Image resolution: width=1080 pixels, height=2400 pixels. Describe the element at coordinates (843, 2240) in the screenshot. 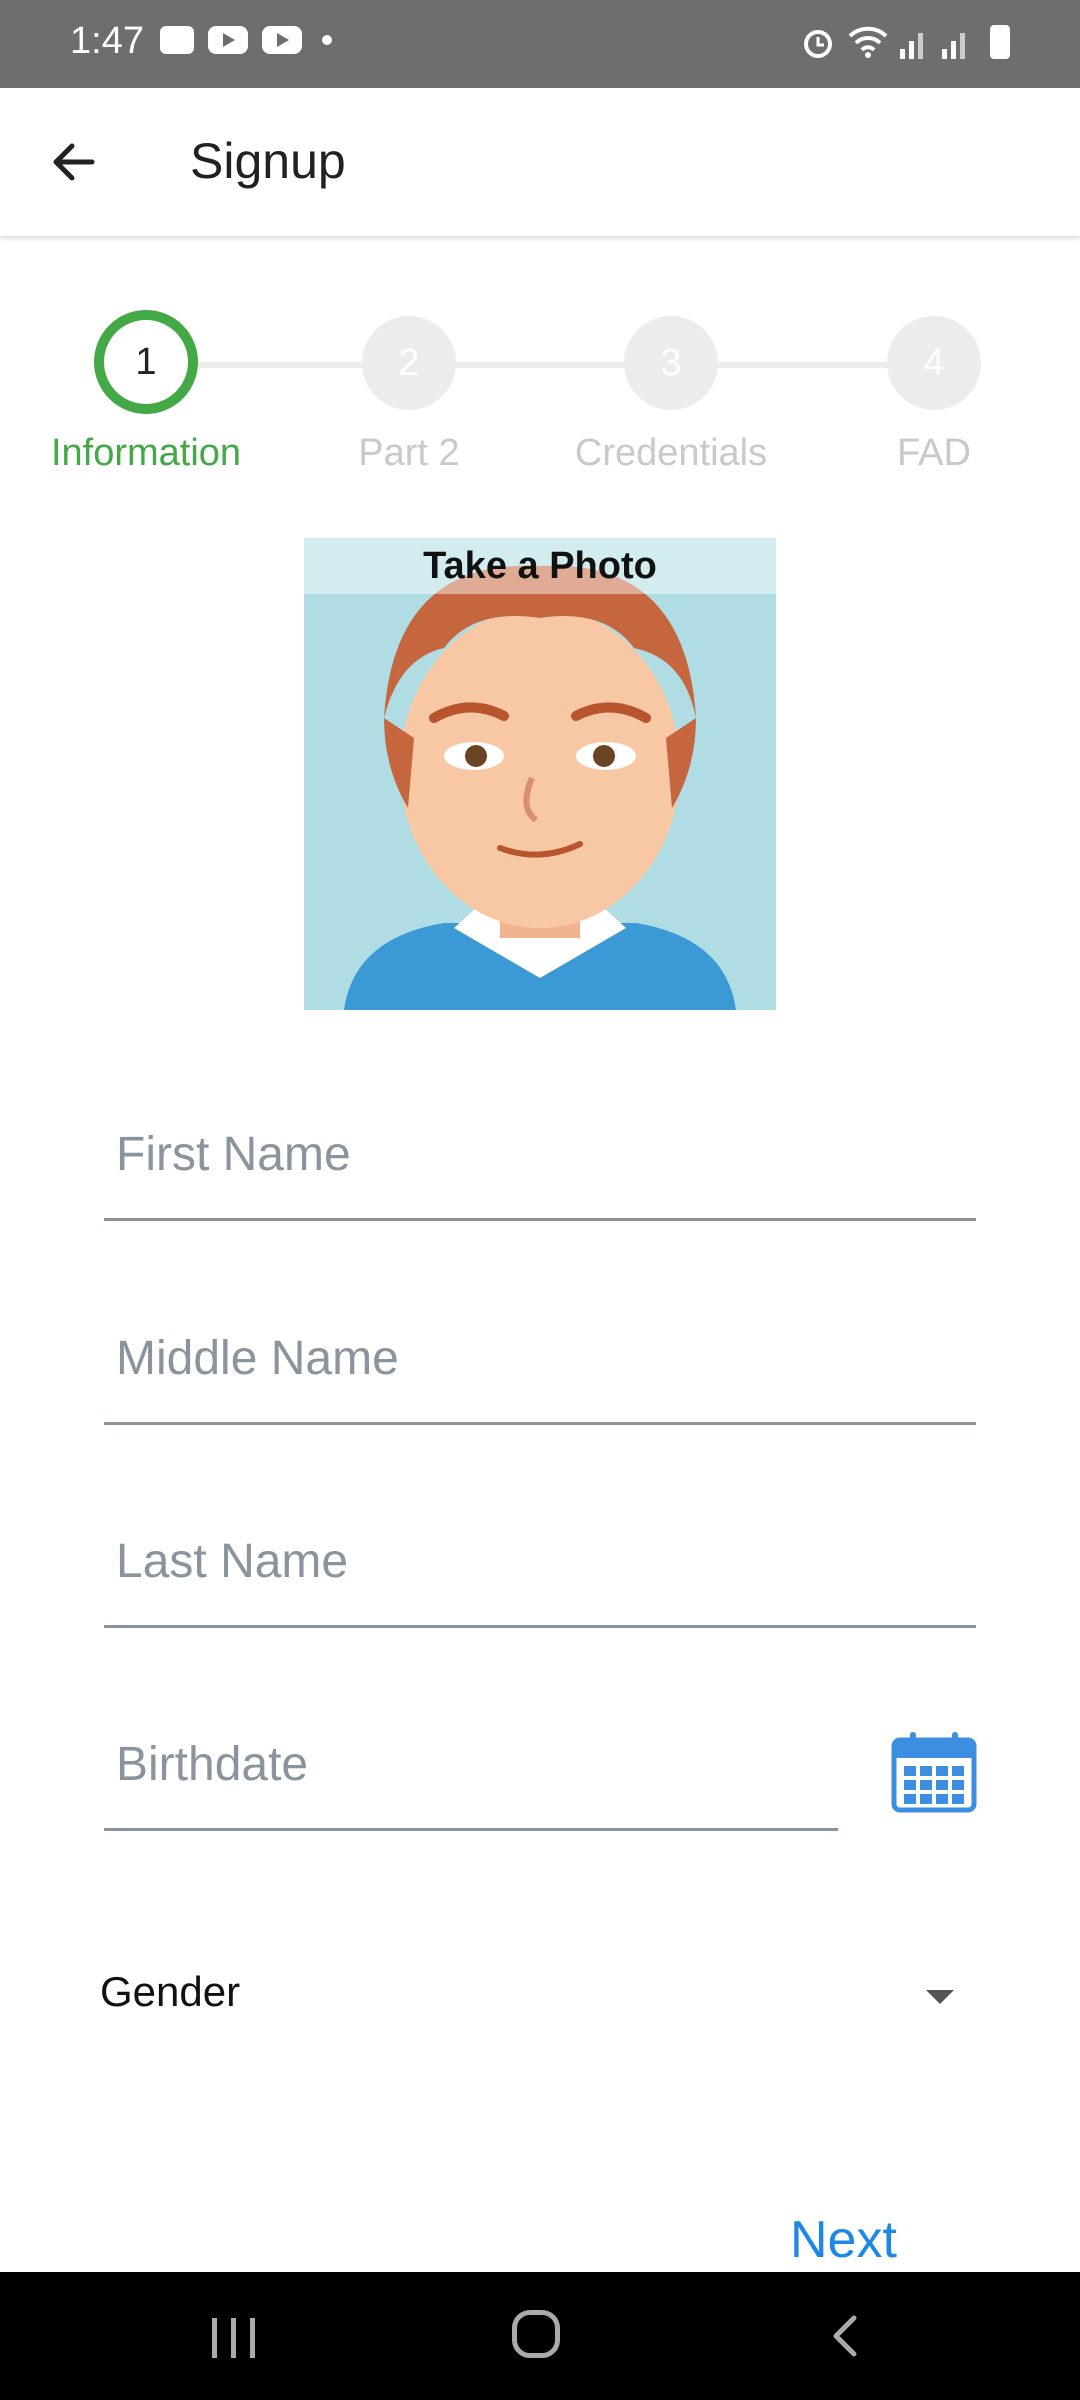

I see `next-button: Next` at that location.